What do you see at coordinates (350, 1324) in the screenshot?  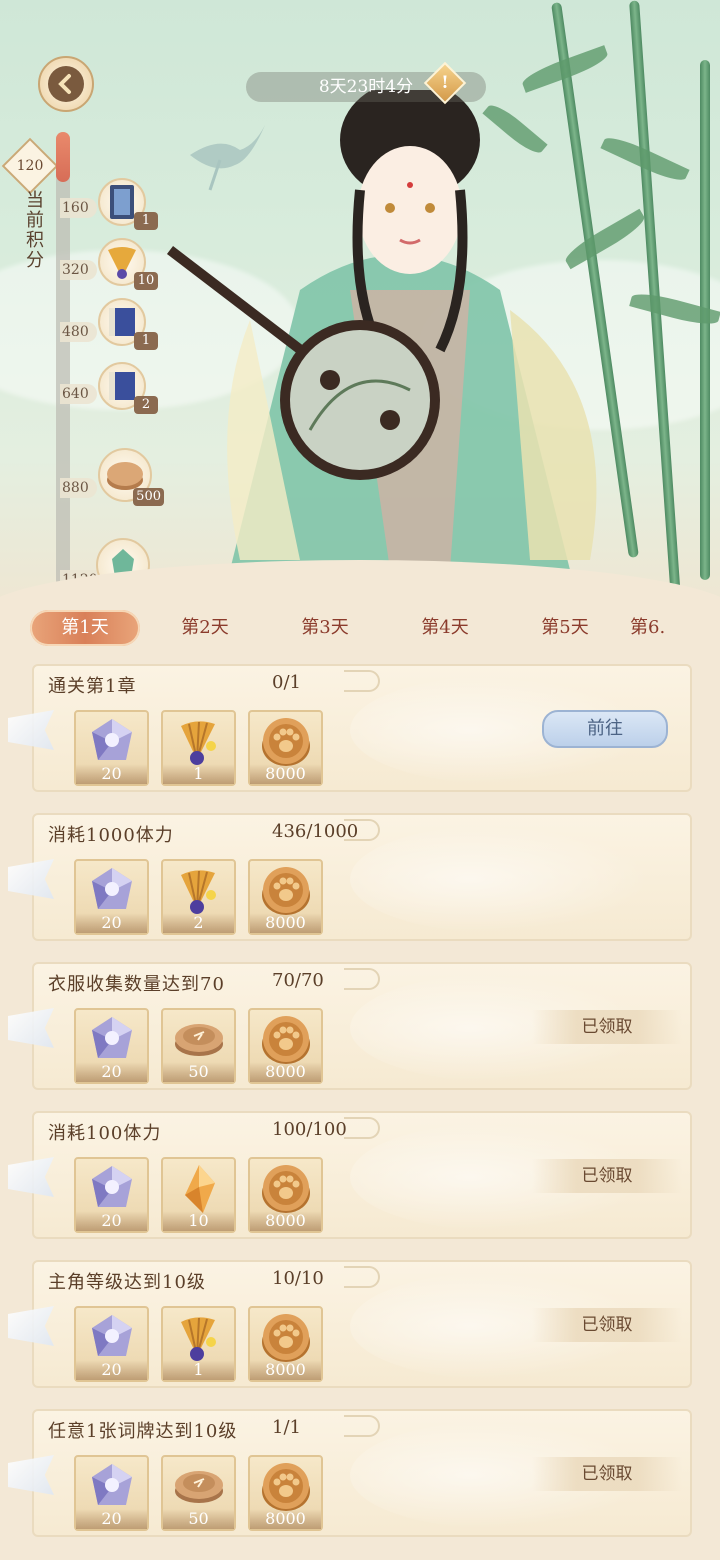 I see `task-card: 主角等级达到10级 10/10 20 1 8000 已领取` at bounding box center [350, 1324].